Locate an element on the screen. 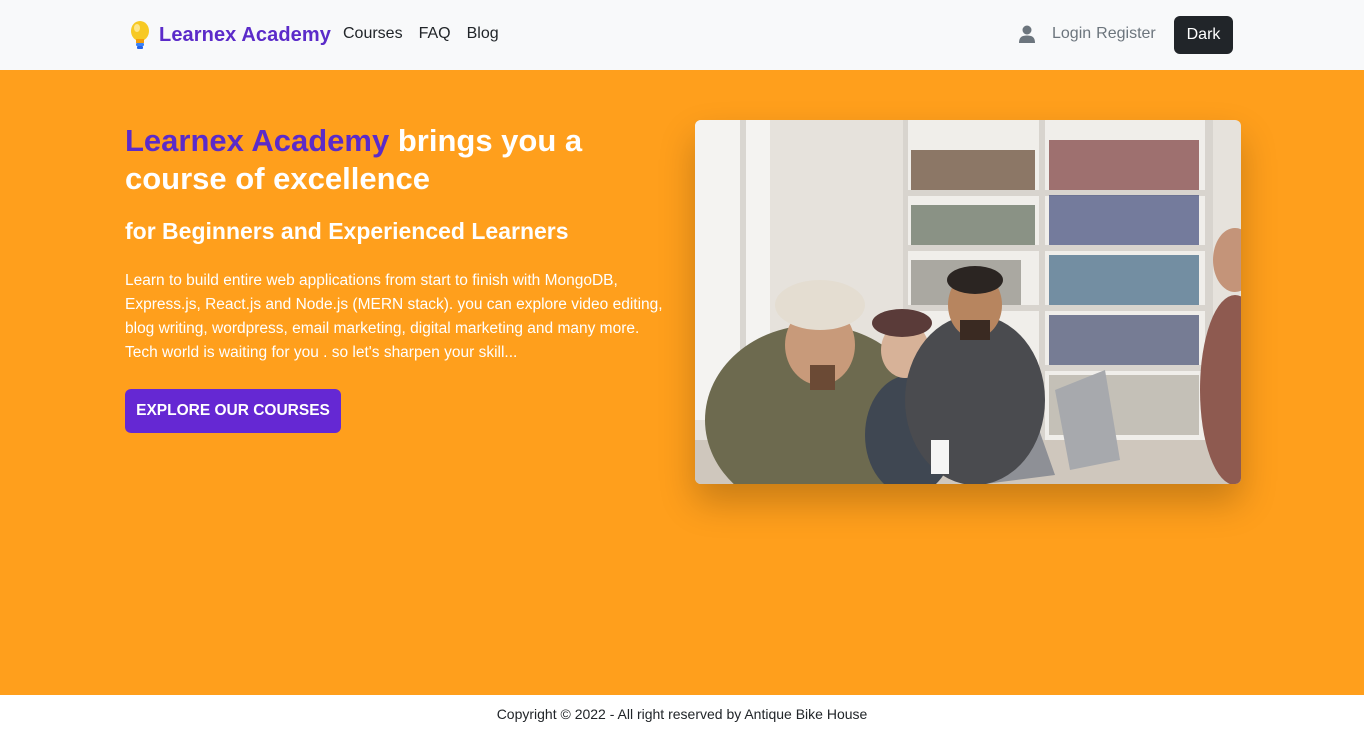 The height and width of the screenshot is (736, 1364). dark-mode-button: Dark is located at coordinates (1203, 35).